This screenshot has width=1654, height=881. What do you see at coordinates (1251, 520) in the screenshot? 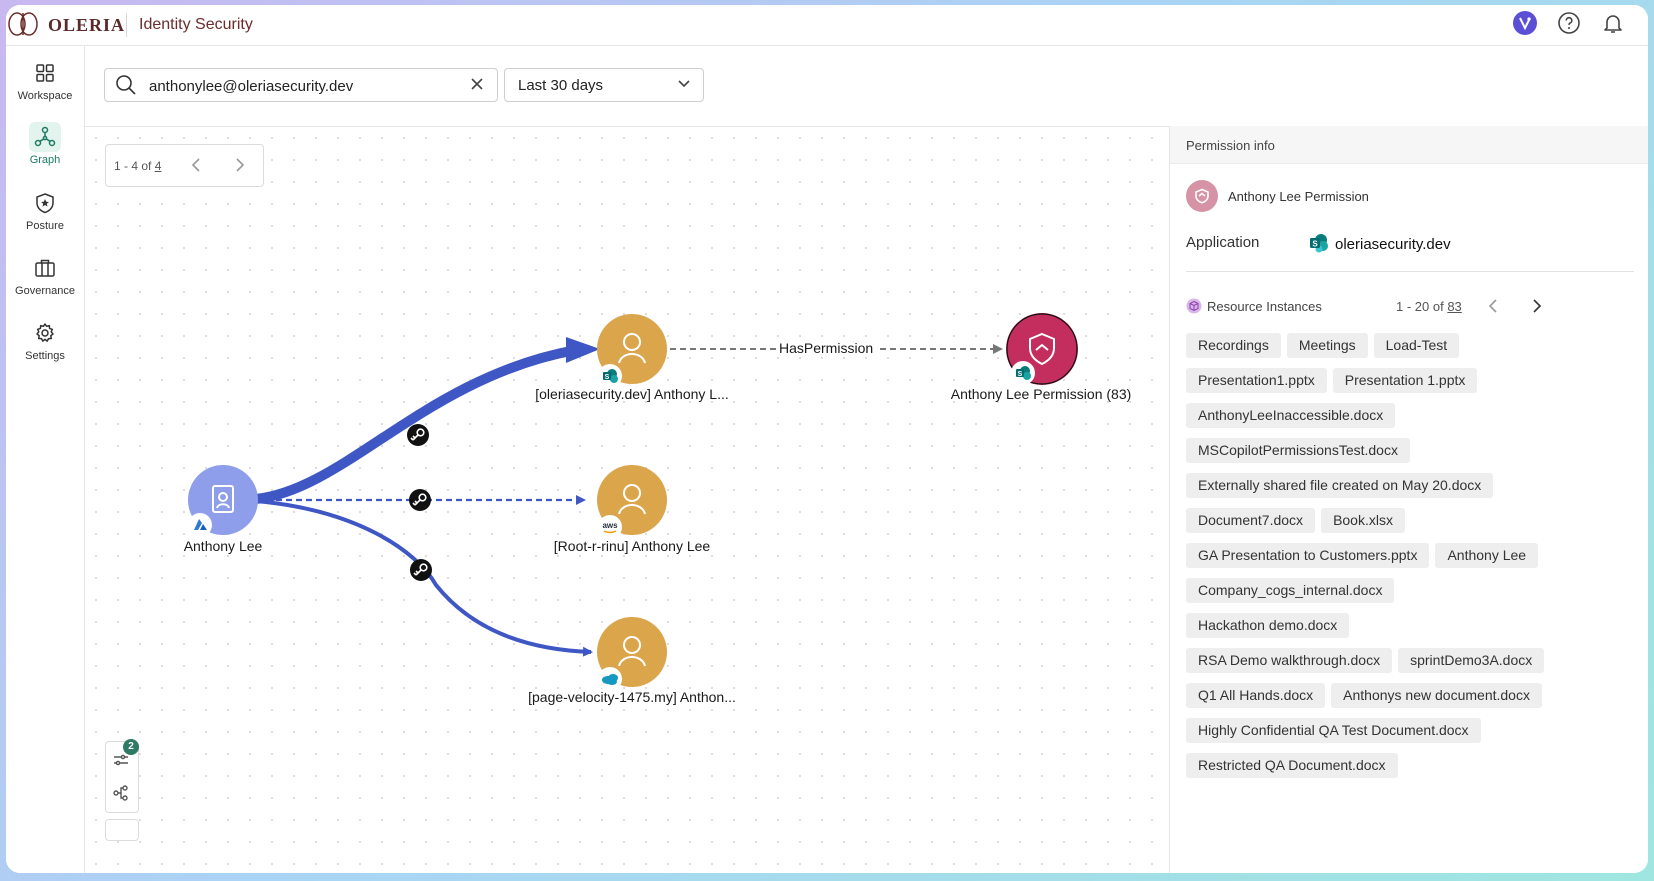
I see `resource-chip: Document7.docx` at bounding box center [1251, 520].